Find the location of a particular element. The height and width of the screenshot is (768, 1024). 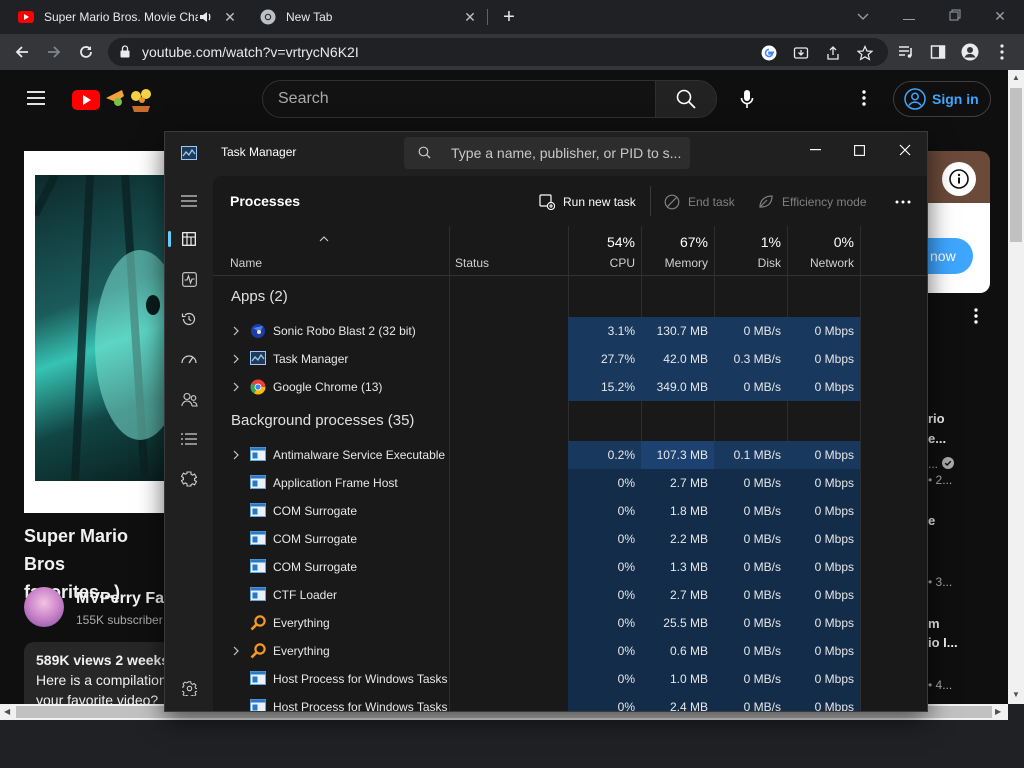

recommendation-title: rio is located at coordinates (936, 418).